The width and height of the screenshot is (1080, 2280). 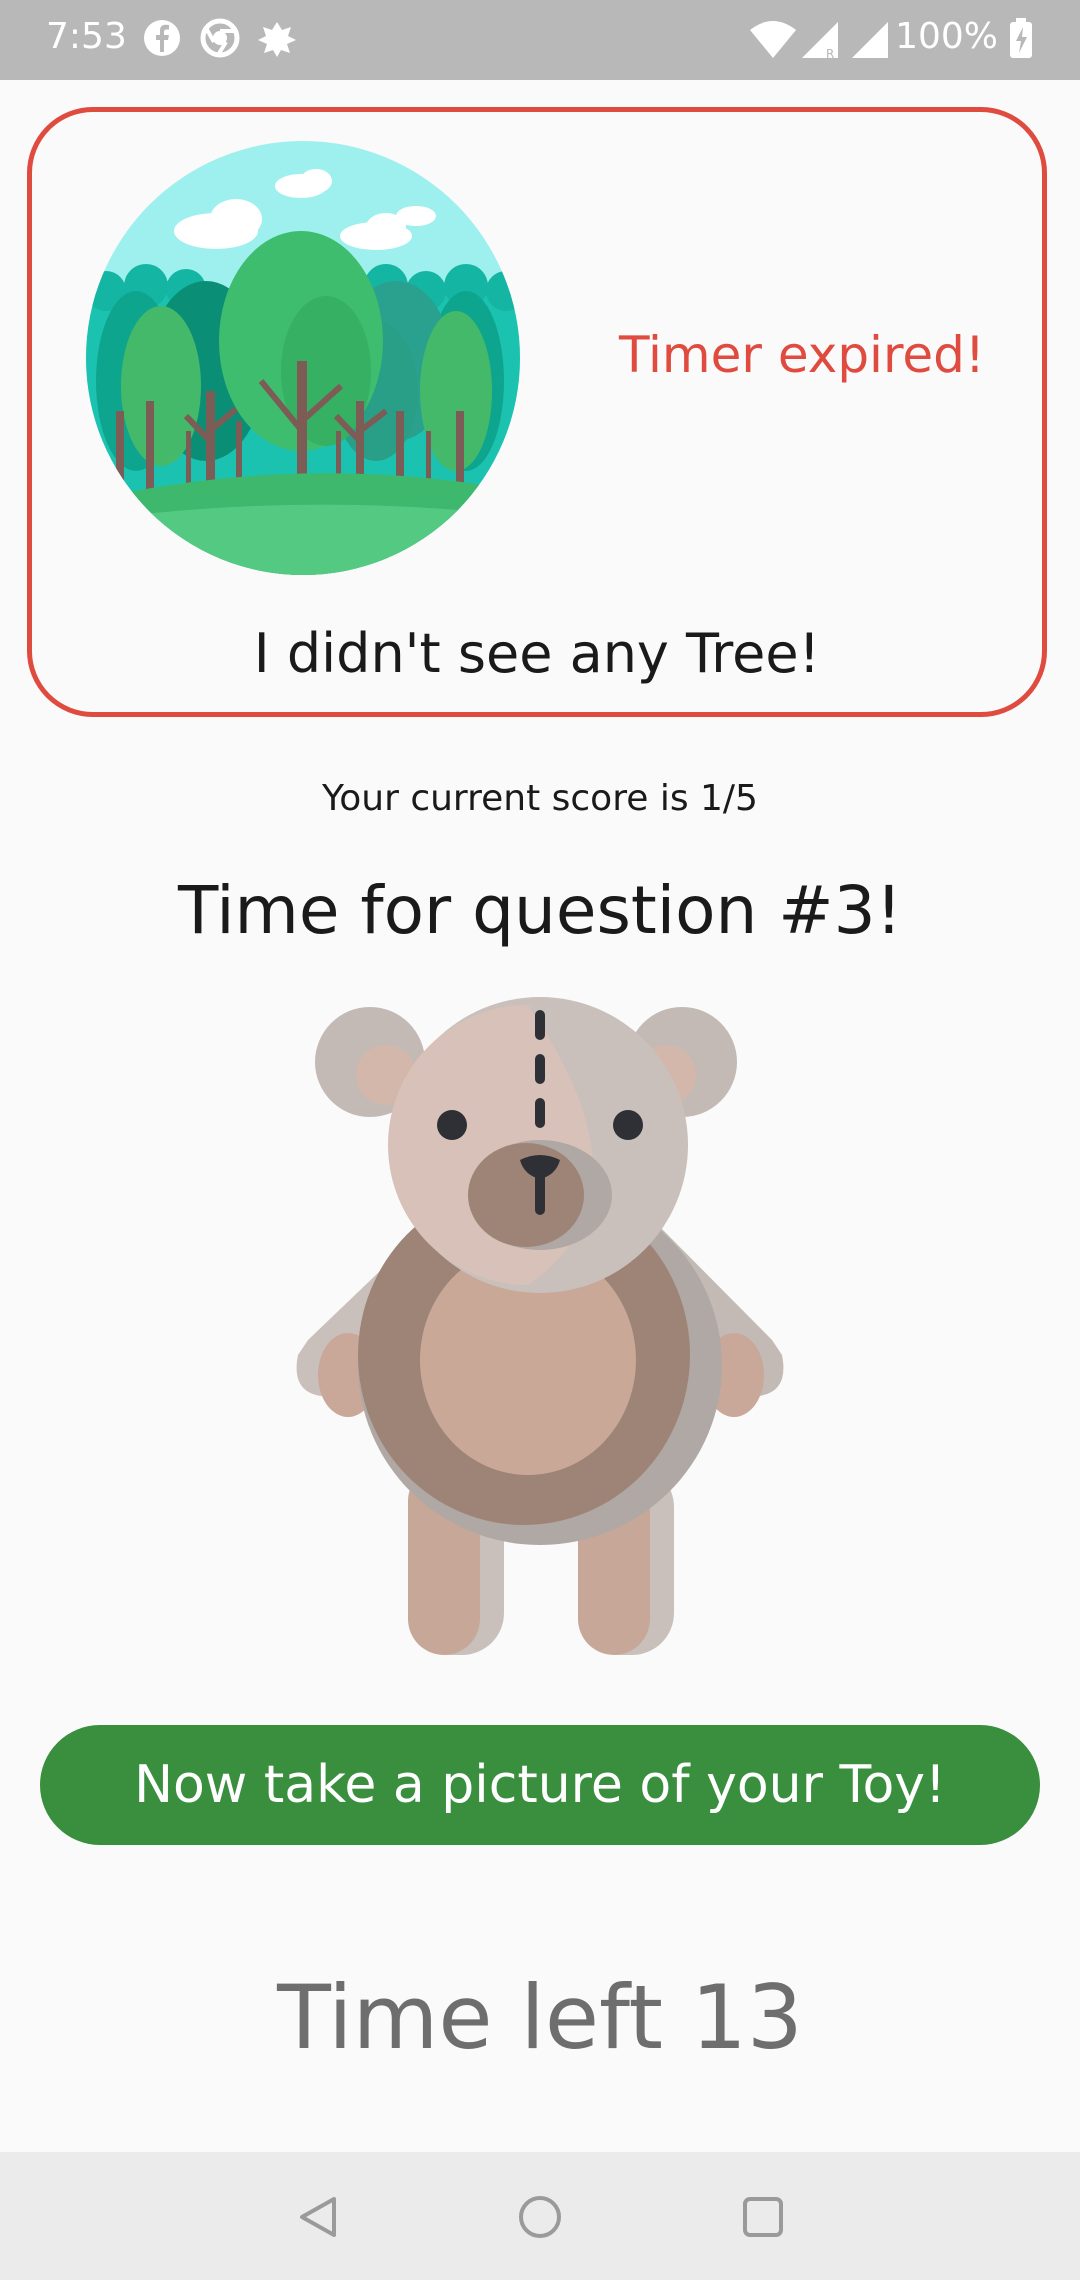 What do you see at coordinates (86, 36) in the screenshot?
I see `status-time: 7:53` at bounding box center [86, 36].